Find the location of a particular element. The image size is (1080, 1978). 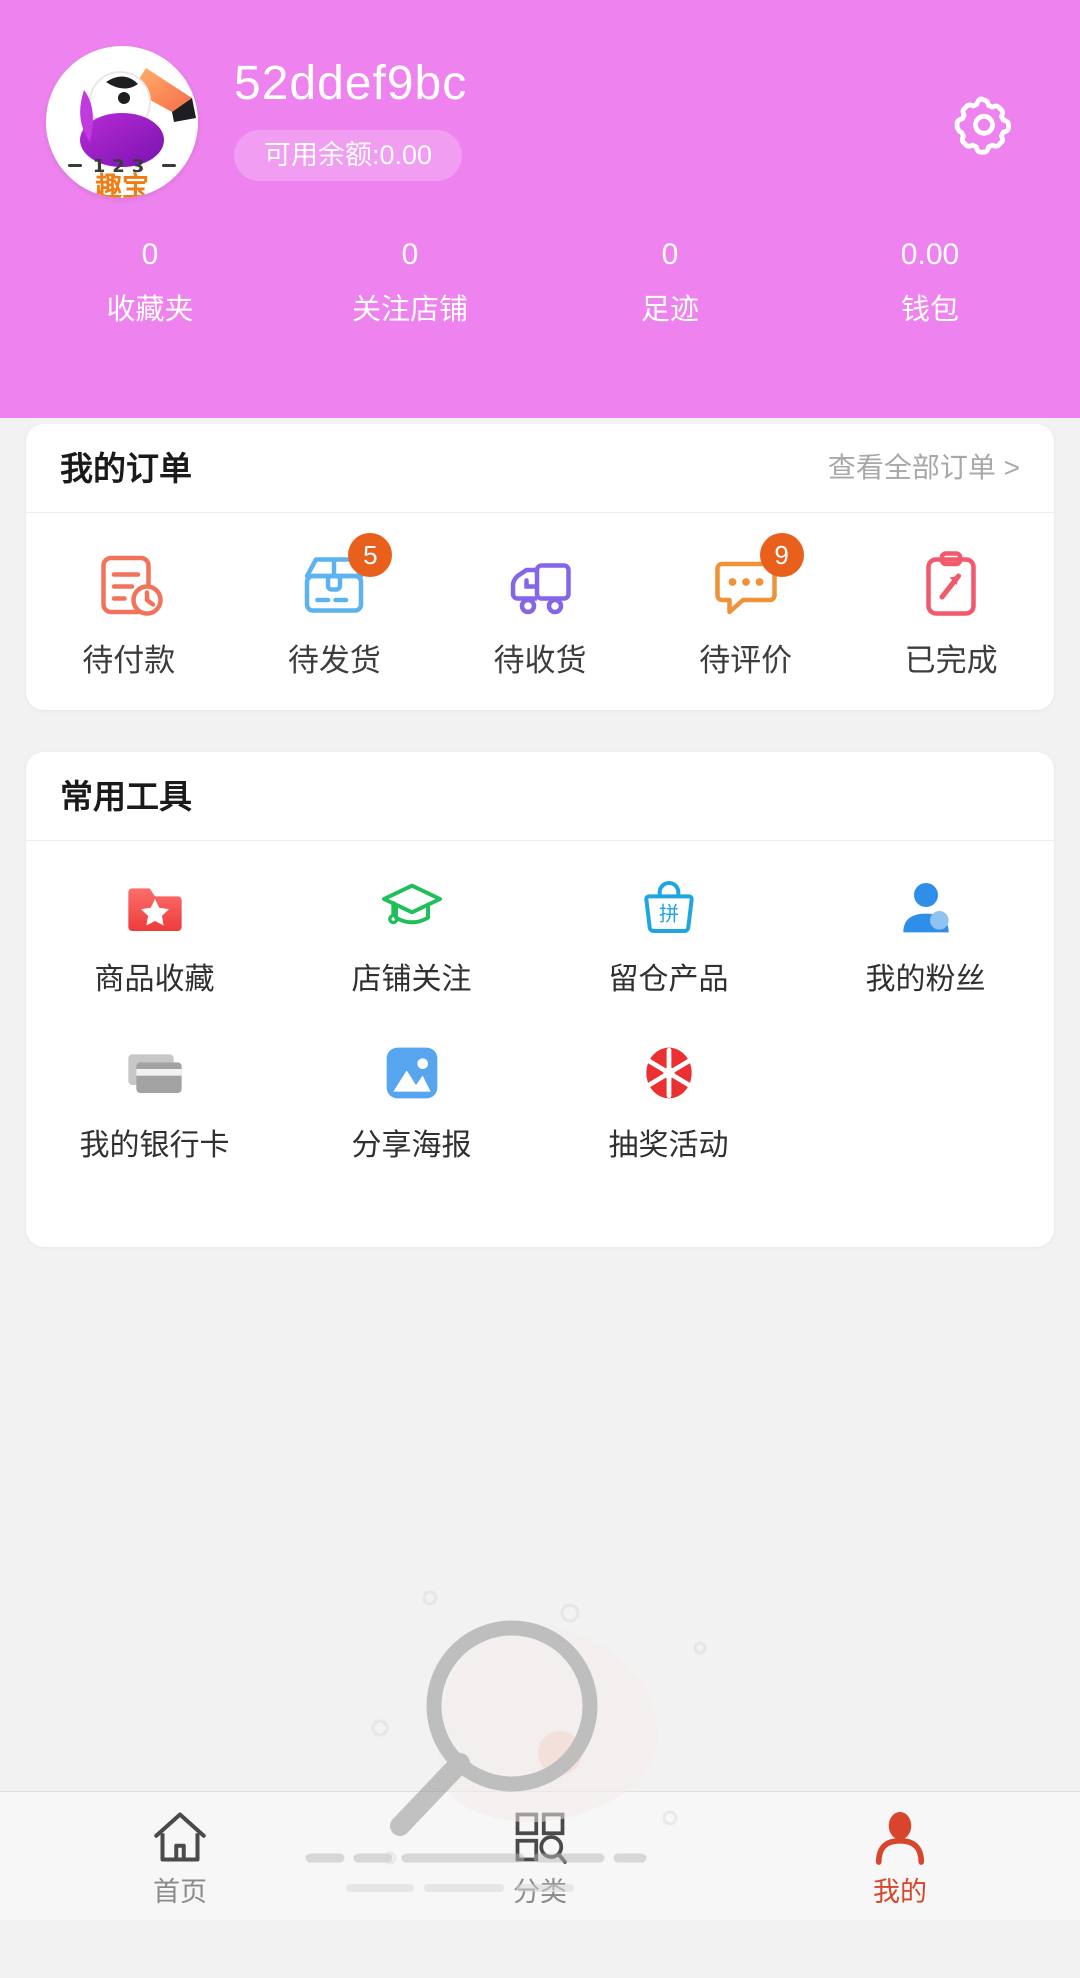

tool-my-bank-cards: 我的银行卡 is located at coordinates (154, 1101).